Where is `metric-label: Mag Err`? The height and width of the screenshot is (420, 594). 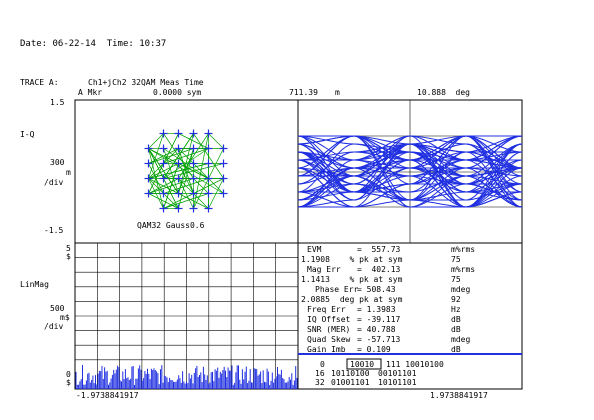
metric-label: Mag Err is located at coordinates (324, 269).